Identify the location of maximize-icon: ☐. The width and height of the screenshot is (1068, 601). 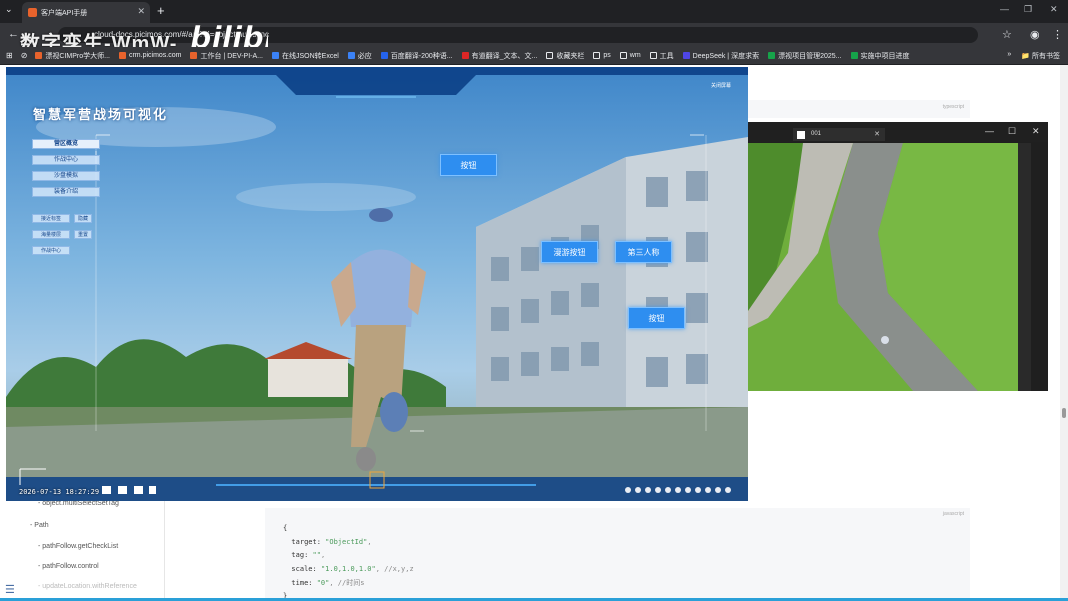
(1012, 131).